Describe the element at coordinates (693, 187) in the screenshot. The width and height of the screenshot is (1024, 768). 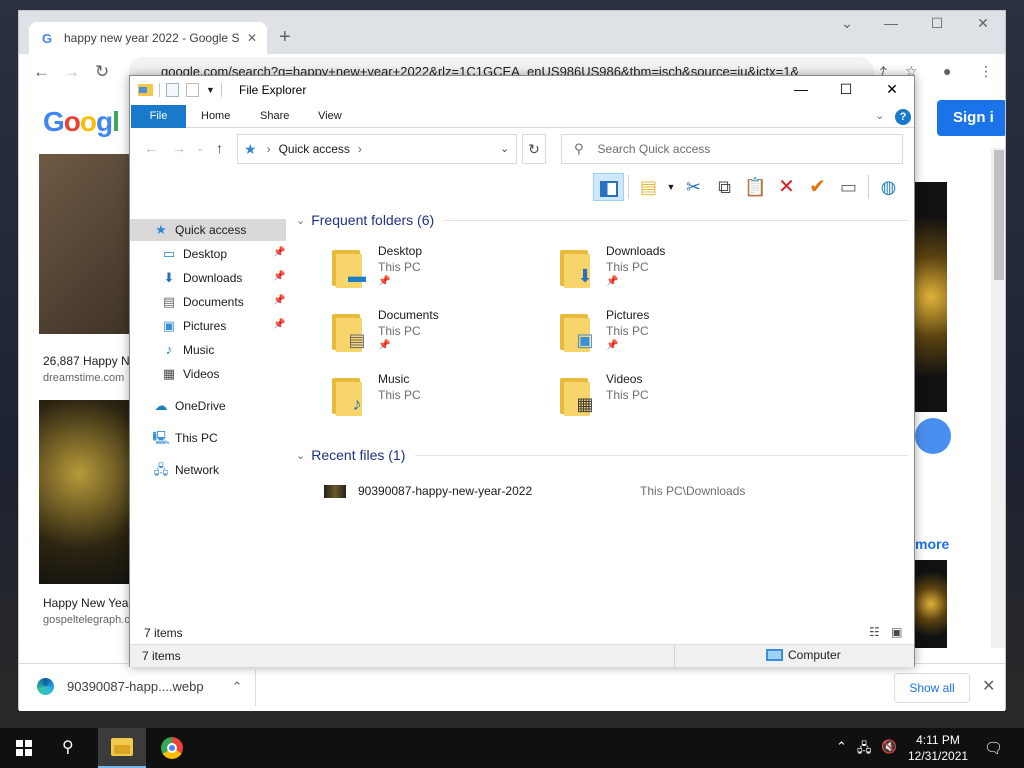
I see `cut-icon: ✂` at that location.